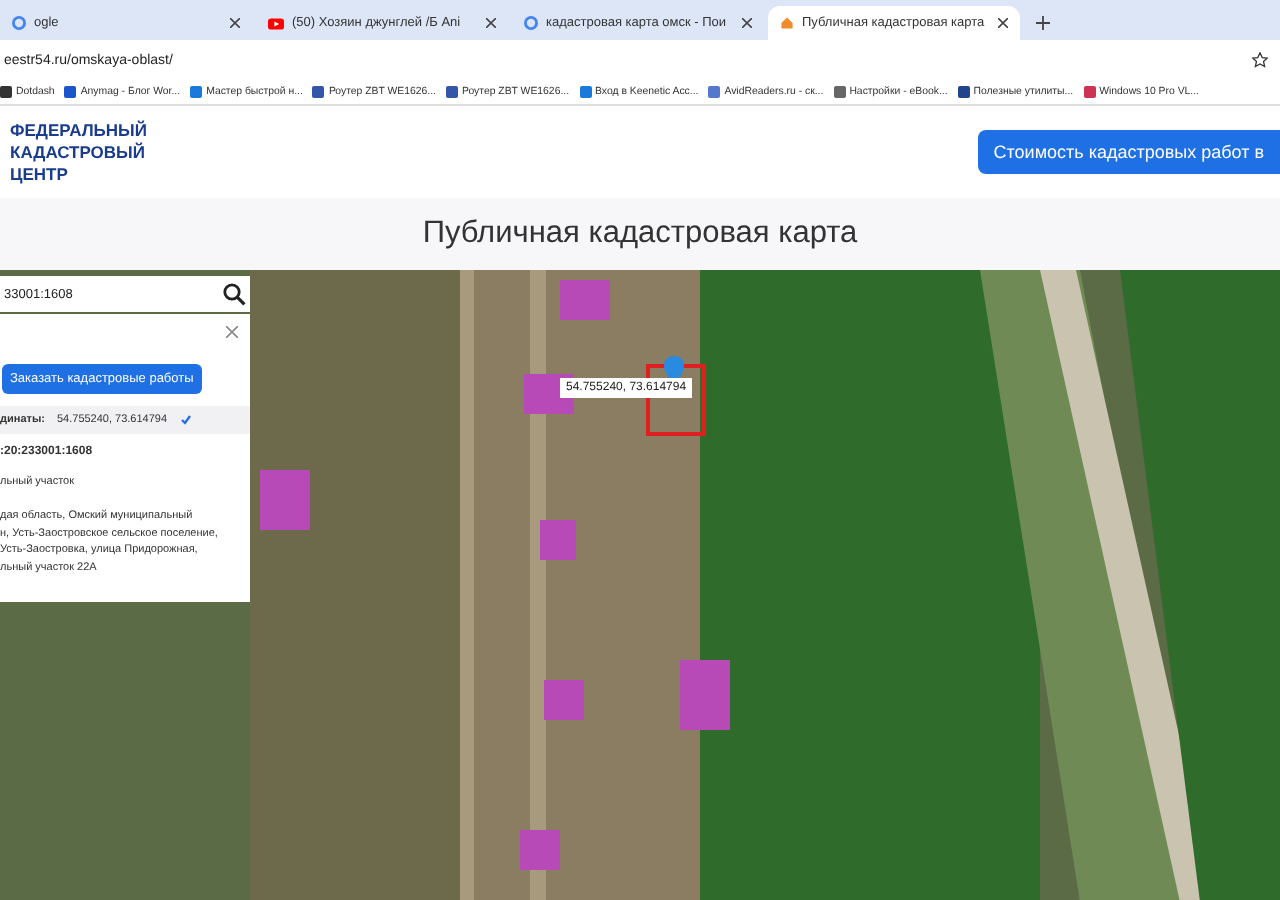  What do you see at coordinates (640, 234) in the screenshot?
I see `page-title: Публичная кадастровая карта` at bounding box center [640, 234].